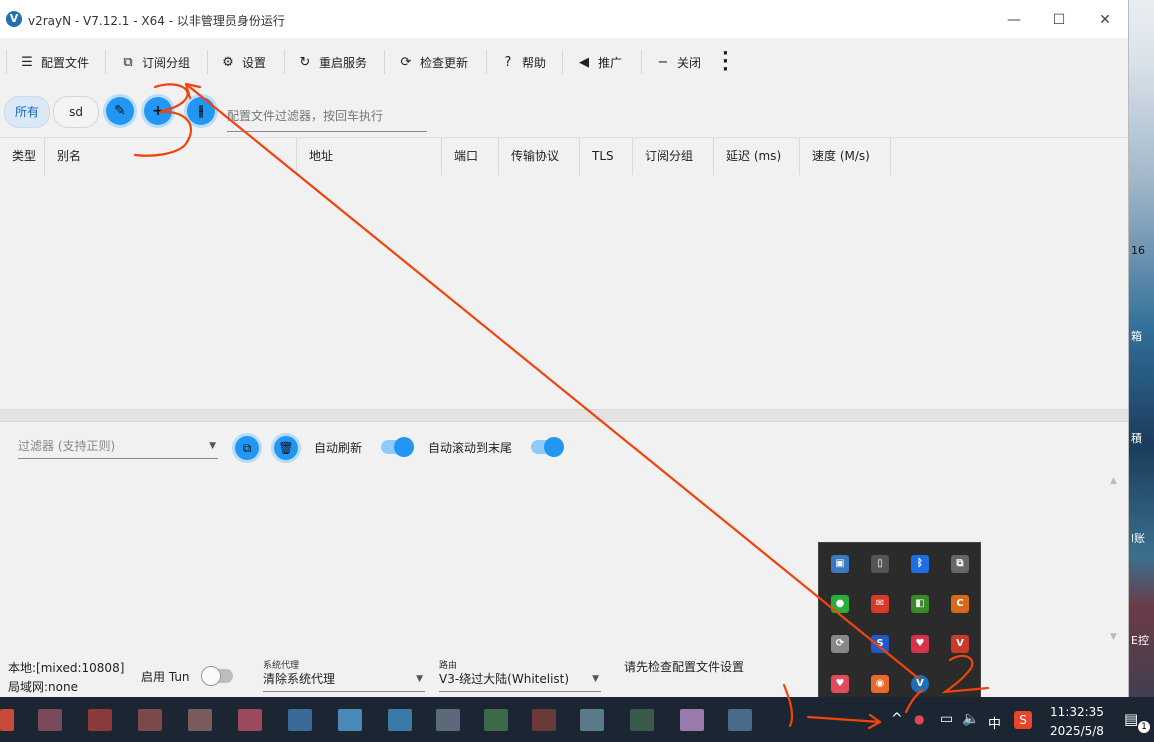 The height and width of the screenshot is (742, 1154). I want to click on col-speed: 速度 (M/s), so click(845, 156).